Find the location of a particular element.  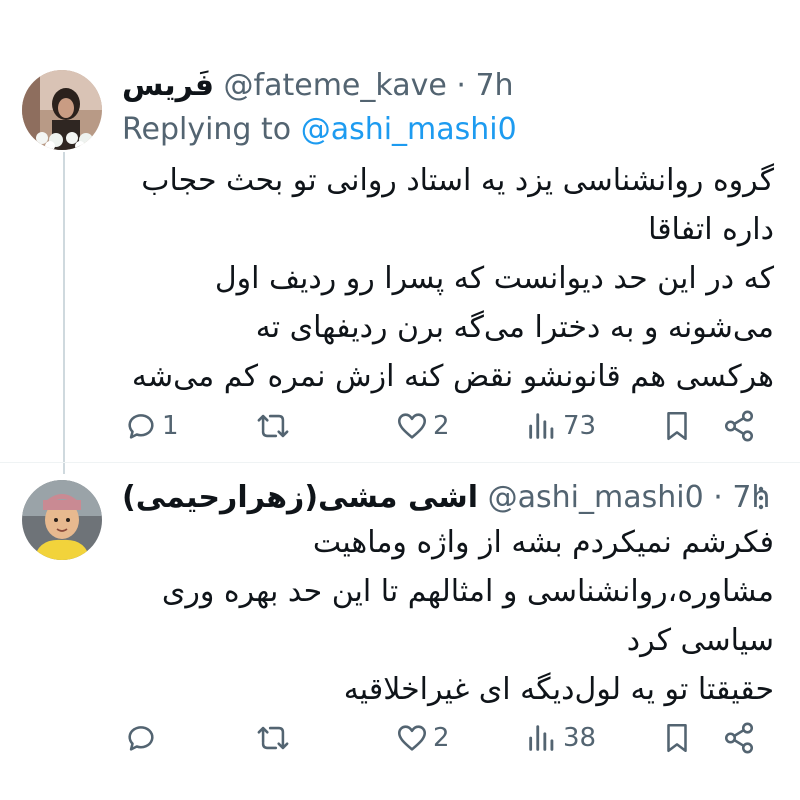

tweet-text-line: فکرشم نمیکردم بشه از واژه وماهیت is located at coordinates (543, 542).